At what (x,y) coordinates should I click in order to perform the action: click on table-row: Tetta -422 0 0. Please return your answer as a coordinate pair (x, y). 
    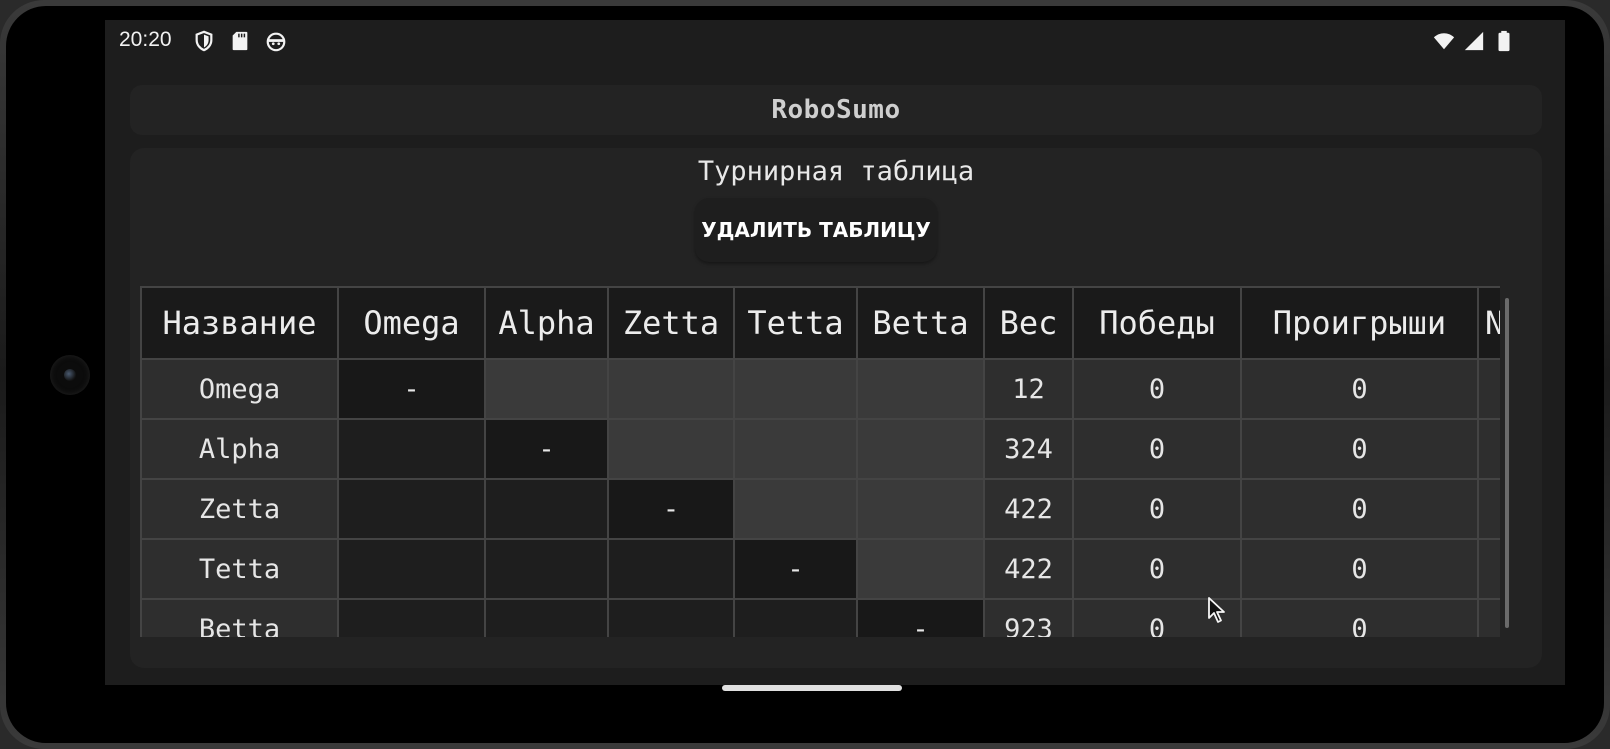
    Looking at the image, I should click on (820, 569).